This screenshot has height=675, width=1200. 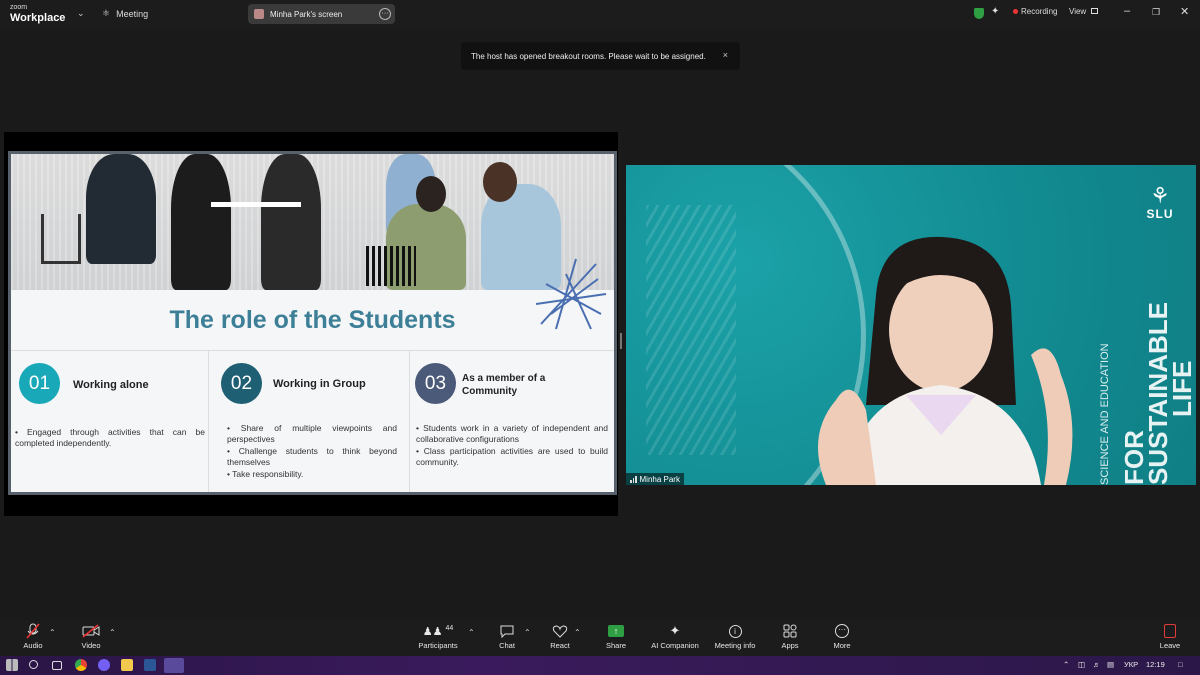 I want to click on video-off-icon, so click(x=91, y=631).